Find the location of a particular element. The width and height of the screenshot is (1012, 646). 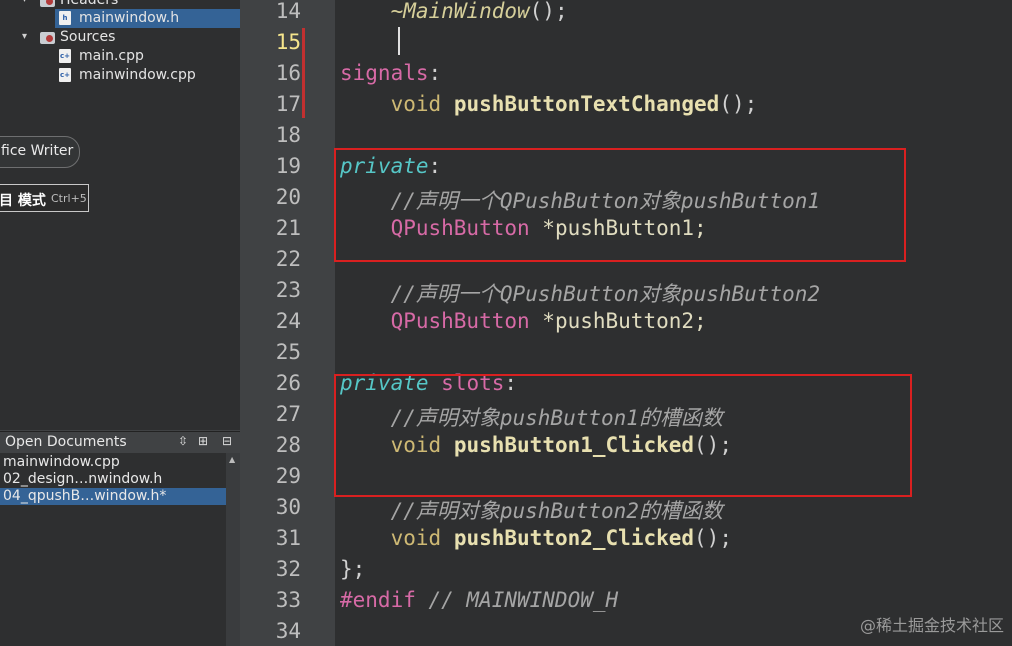

code-line: //声明对象pushButton2的槽函数 is located at coordinates (531, 510).